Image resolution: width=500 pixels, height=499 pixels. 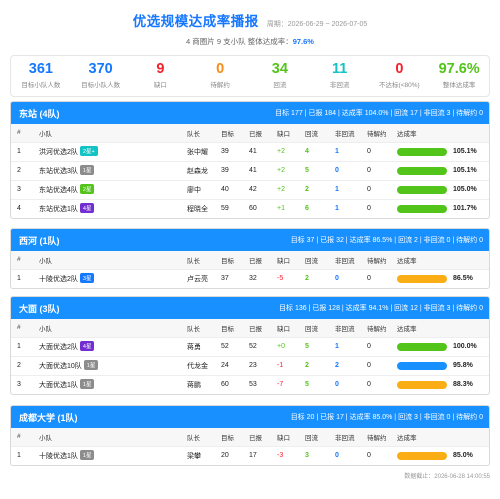 I want to click on row-index: 1, so click(x=19, y=279).